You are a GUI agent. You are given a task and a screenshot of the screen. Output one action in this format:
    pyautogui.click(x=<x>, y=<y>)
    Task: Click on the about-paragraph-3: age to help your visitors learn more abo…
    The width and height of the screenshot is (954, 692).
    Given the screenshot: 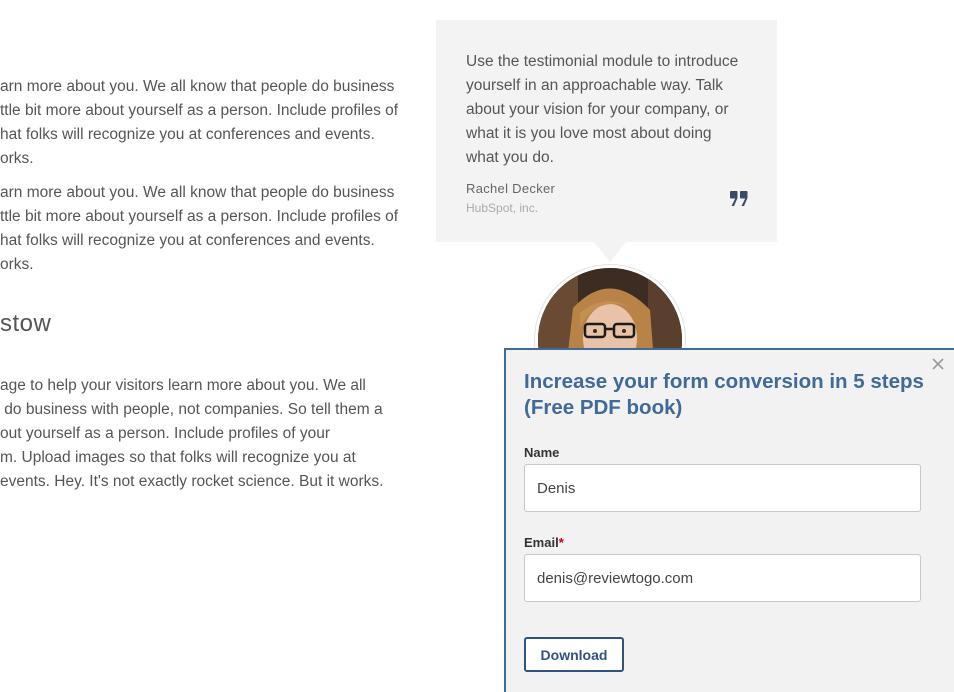 What is the action you would take?
    pyautogui.click(x=192, y=433)
    